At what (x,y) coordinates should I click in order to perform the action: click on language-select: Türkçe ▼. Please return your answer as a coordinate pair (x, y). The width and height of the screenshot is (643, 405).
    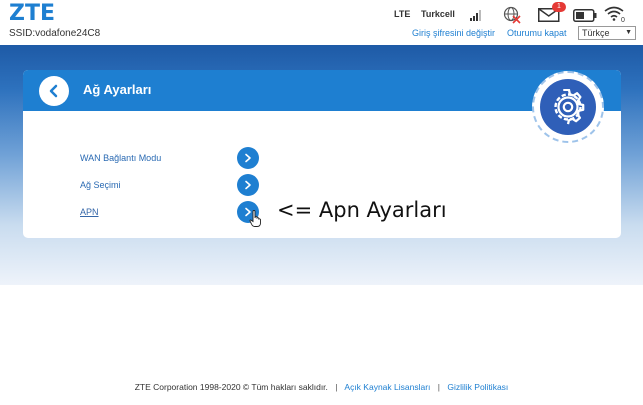
    Looking at the image, I should click on (607, 33).